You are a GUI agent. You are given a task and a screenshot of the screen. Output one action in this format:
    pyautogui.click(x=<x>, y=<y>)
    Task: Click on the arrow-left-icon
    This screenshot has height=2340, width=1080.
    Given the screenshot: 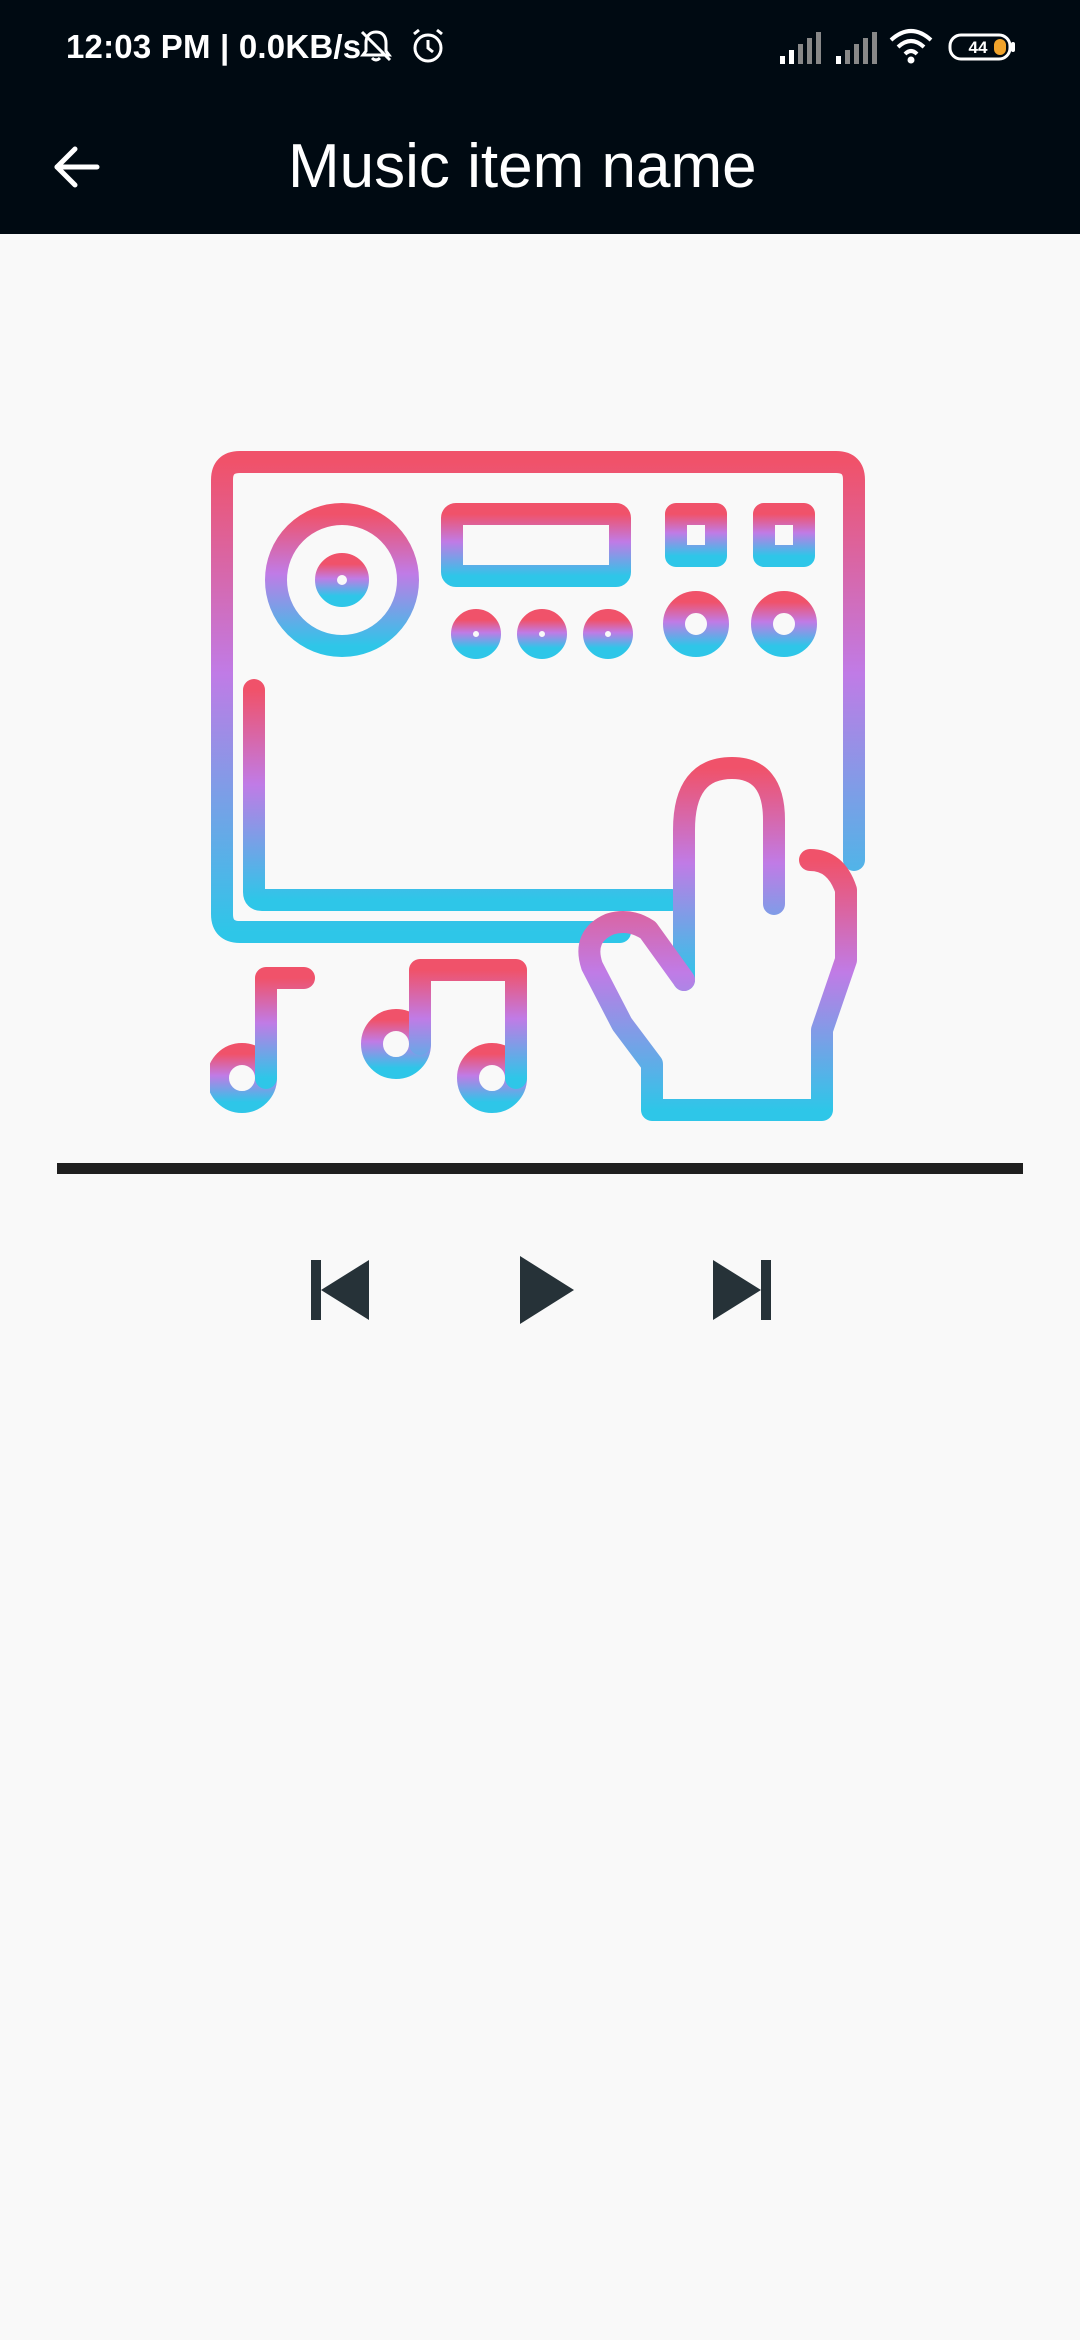 What is the action you would take?
    pyautogui.click(x=77, y=167)
    